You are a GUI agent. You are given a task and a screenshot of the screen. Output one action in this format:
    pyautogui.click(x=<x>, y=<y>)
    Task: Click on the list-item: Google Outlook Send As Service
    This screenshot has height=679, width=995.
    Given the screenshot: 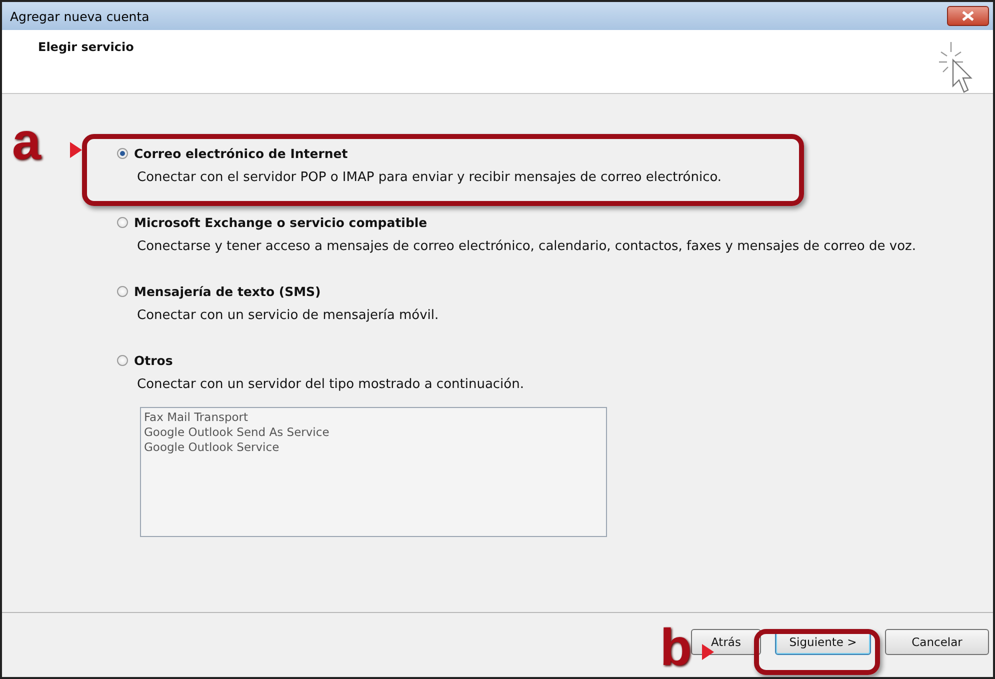 What is the action you would take?
    pyautogui.click(x=373, y=432)
    